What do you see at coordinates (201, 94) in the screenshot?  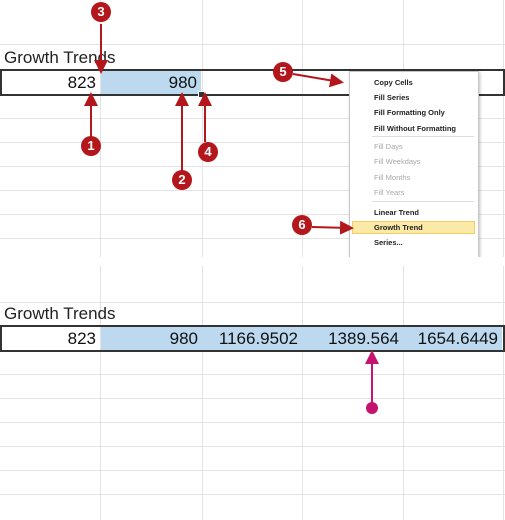 I see `fill-handle` at bounding box center [201, 94].